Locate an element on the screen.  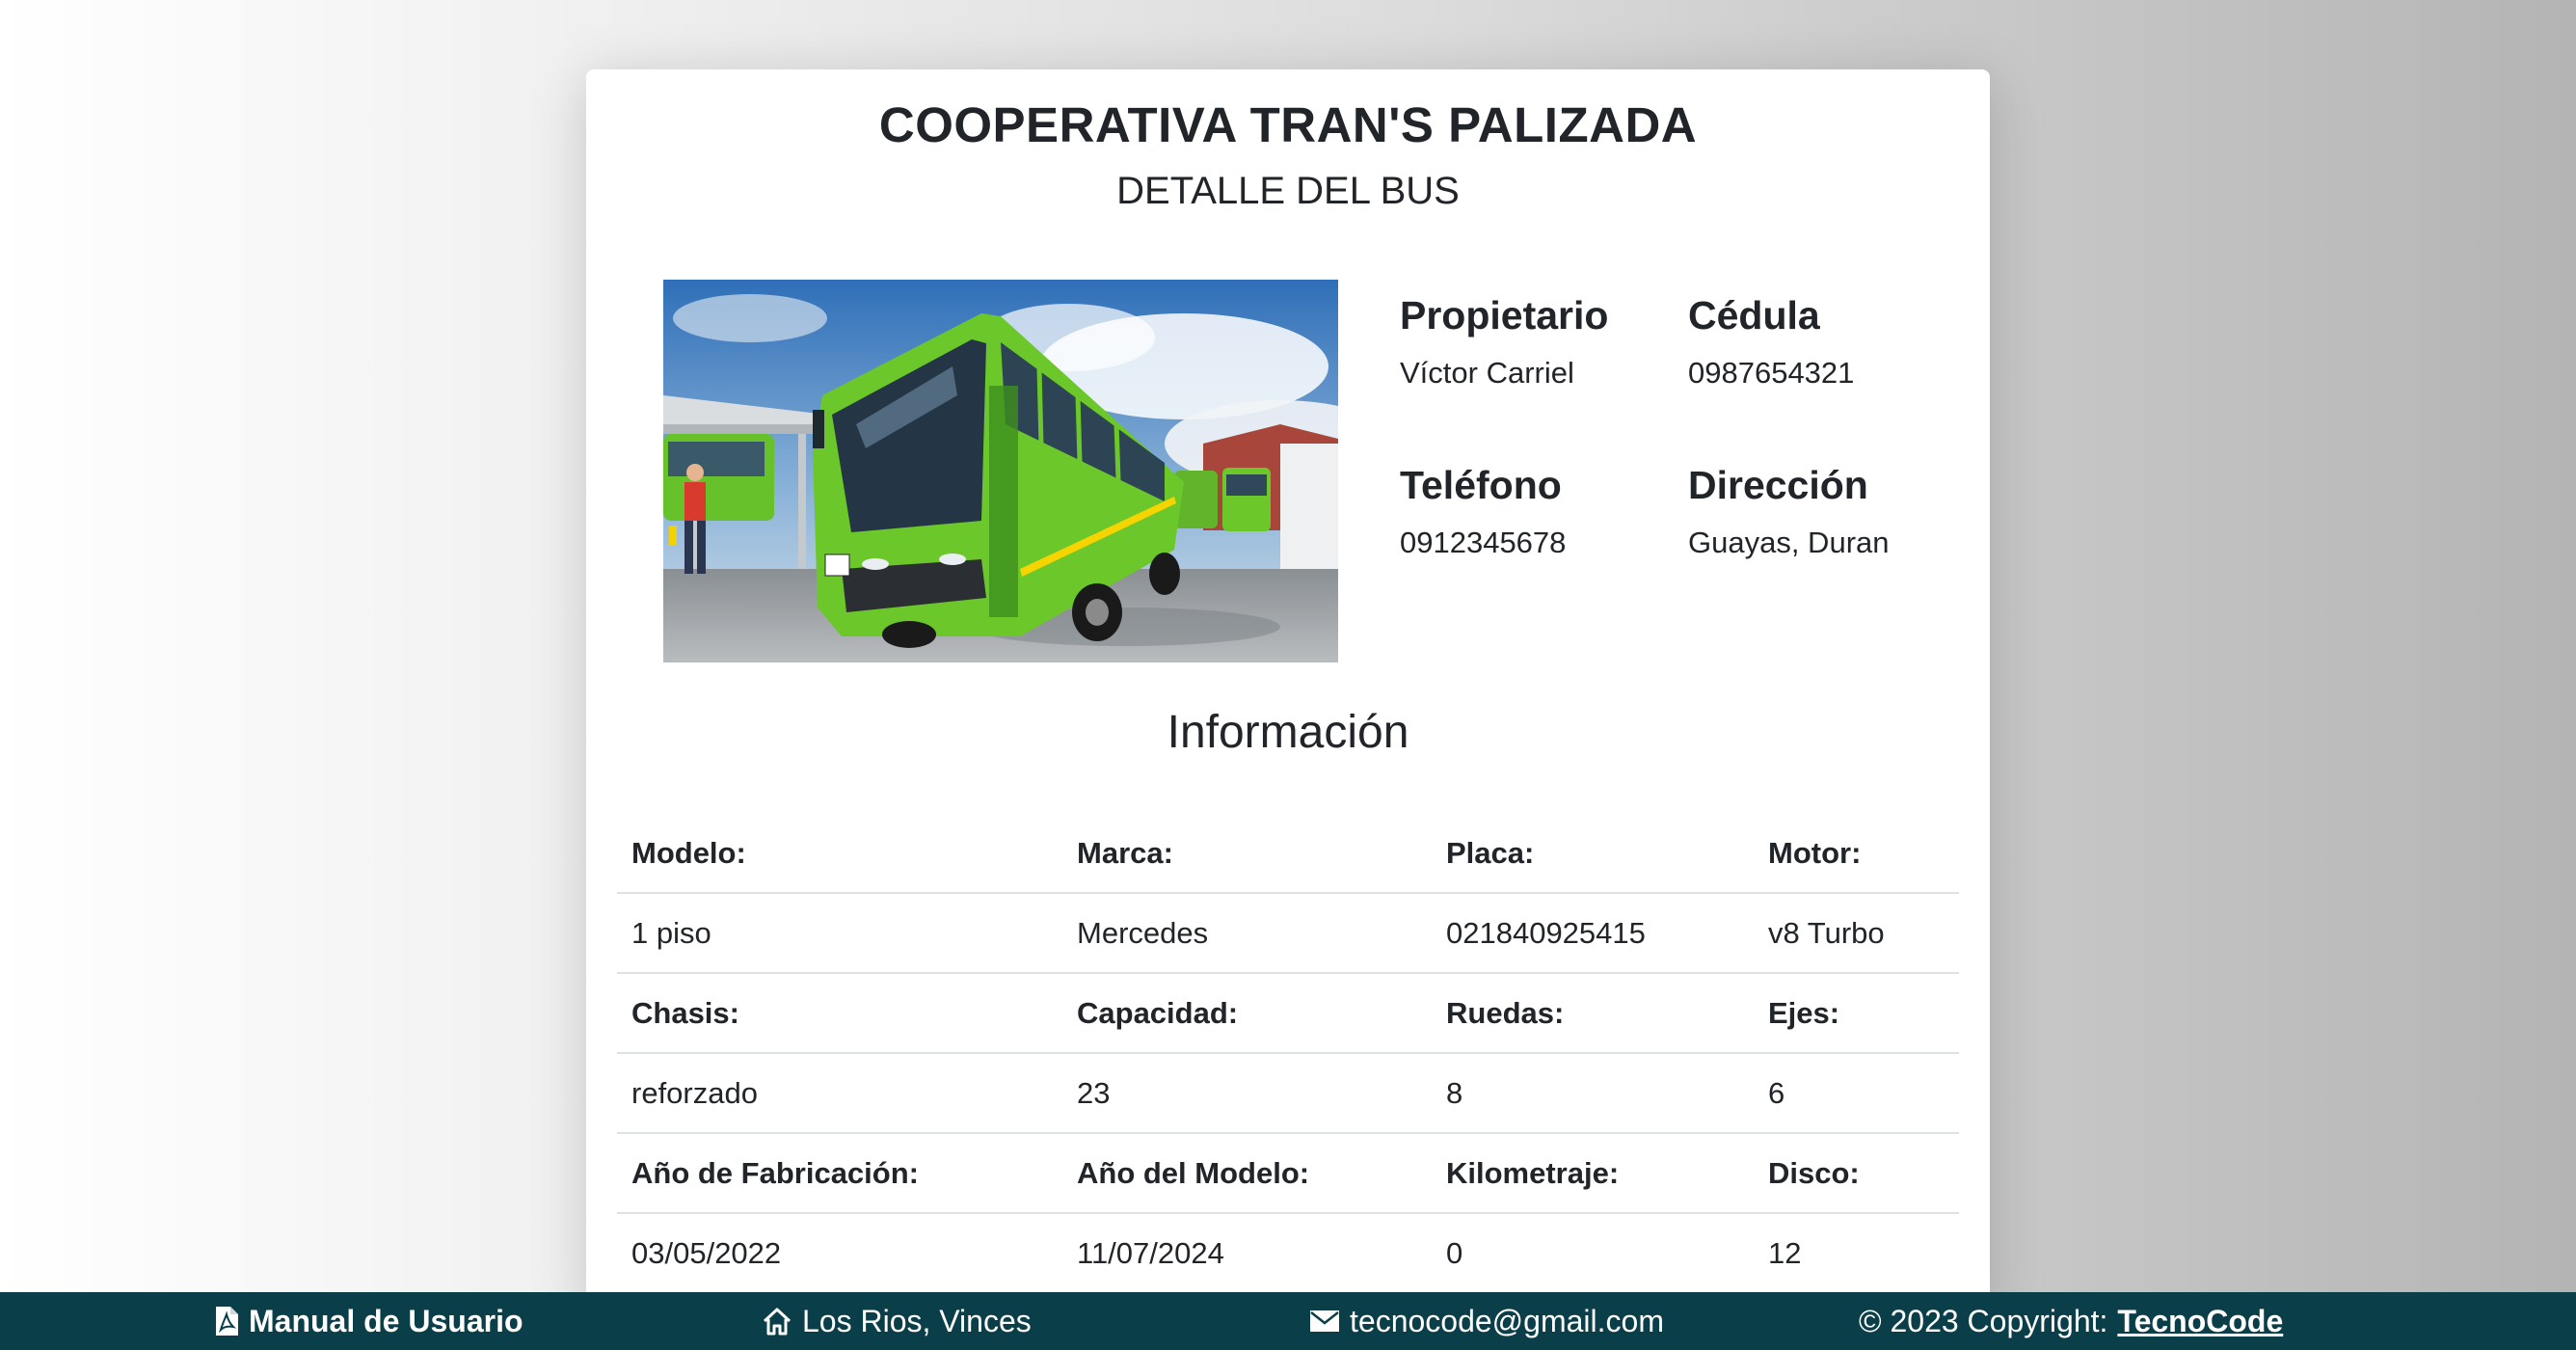
table-cell: Mercedes is located at coordinates (1247, 933).